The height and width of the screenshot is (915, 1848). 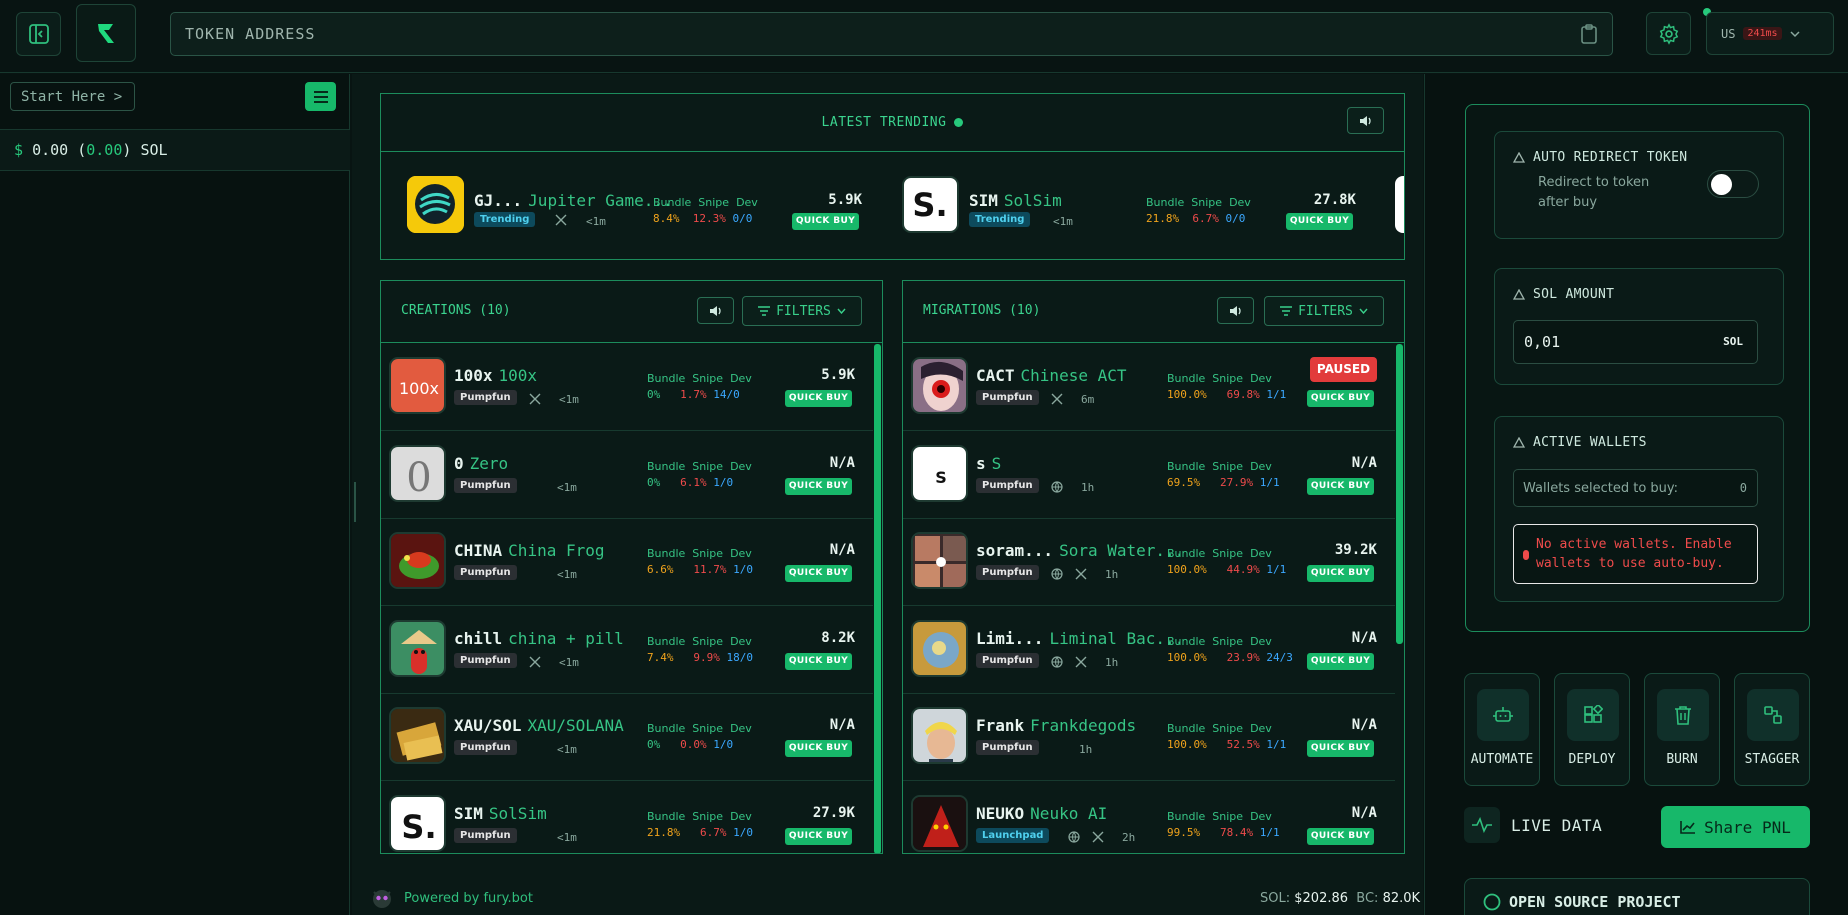 What do you see at coordinates (50, 150) in the screenshot?
I see `balance-amount: 0.00` at bounding box center [50, 150].